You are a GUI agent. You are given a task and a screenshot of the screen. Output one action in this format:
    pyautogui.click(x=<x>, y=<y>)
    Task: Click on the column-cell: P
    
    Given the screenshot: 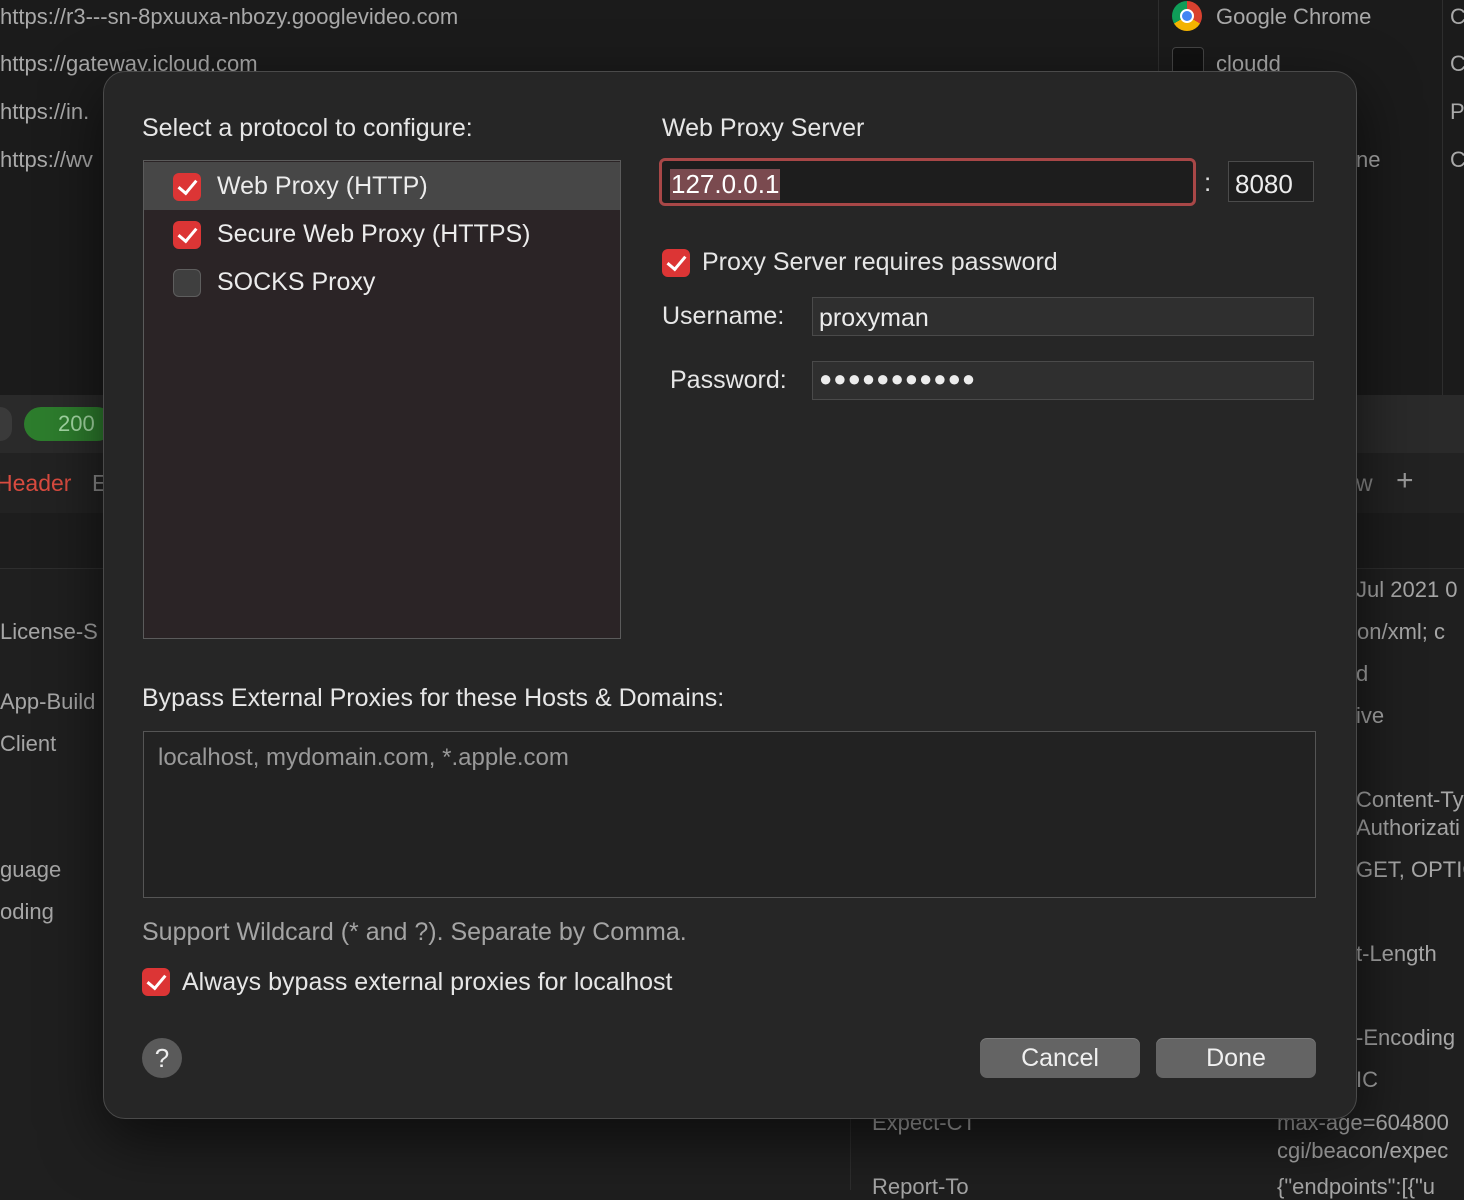 What is the action you would take?
    pyautogui.click(x=1457, y=111)
    